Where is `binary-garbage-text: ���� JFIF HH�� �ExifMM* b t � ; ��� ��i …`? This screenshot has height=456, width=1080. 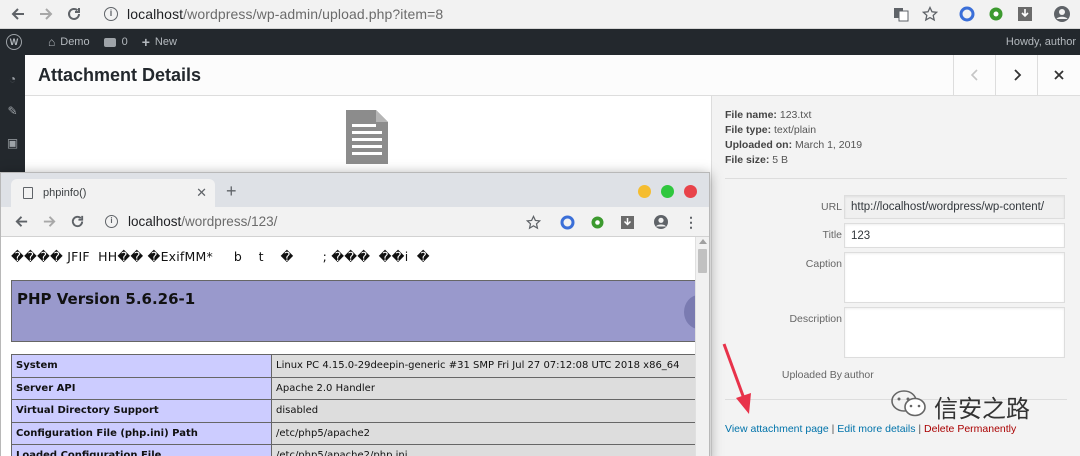
binary-garbage-text: ���� JFIF HH�� �ExifMM* b t � ; ��� ��i … is located at coordinates (220, 256).